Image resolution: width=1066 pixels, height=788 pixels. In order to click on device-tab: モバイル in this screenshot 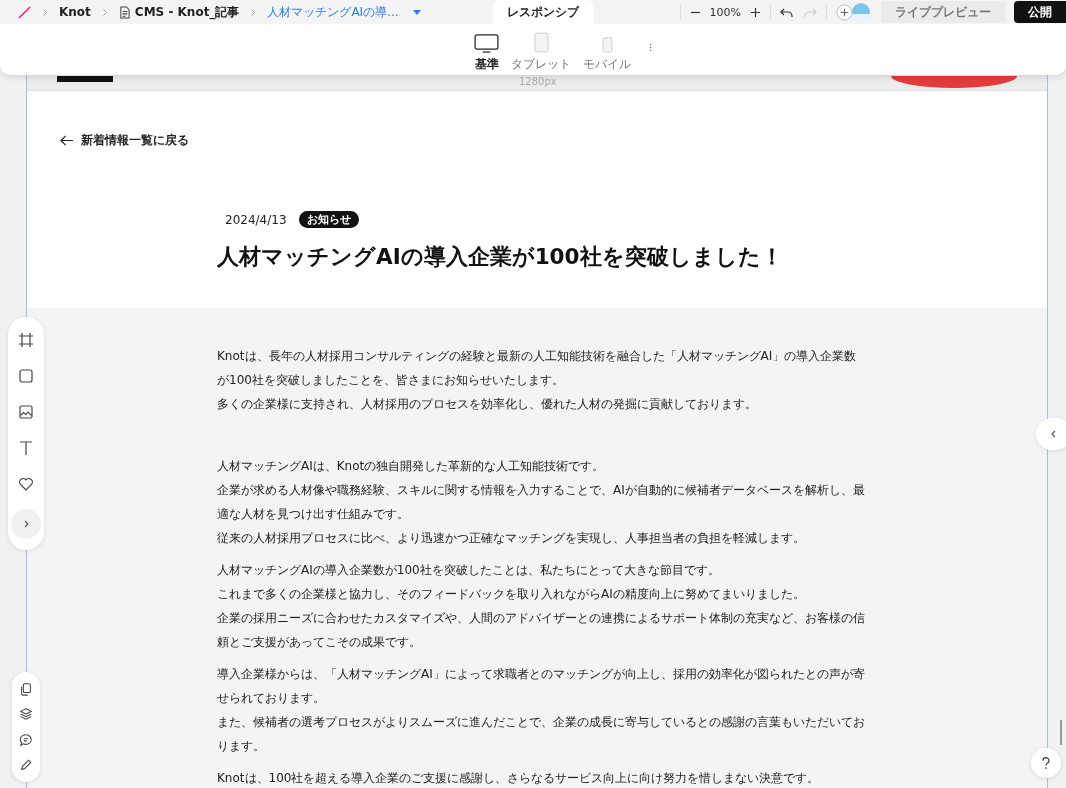, I will do `click(607, 55)`.